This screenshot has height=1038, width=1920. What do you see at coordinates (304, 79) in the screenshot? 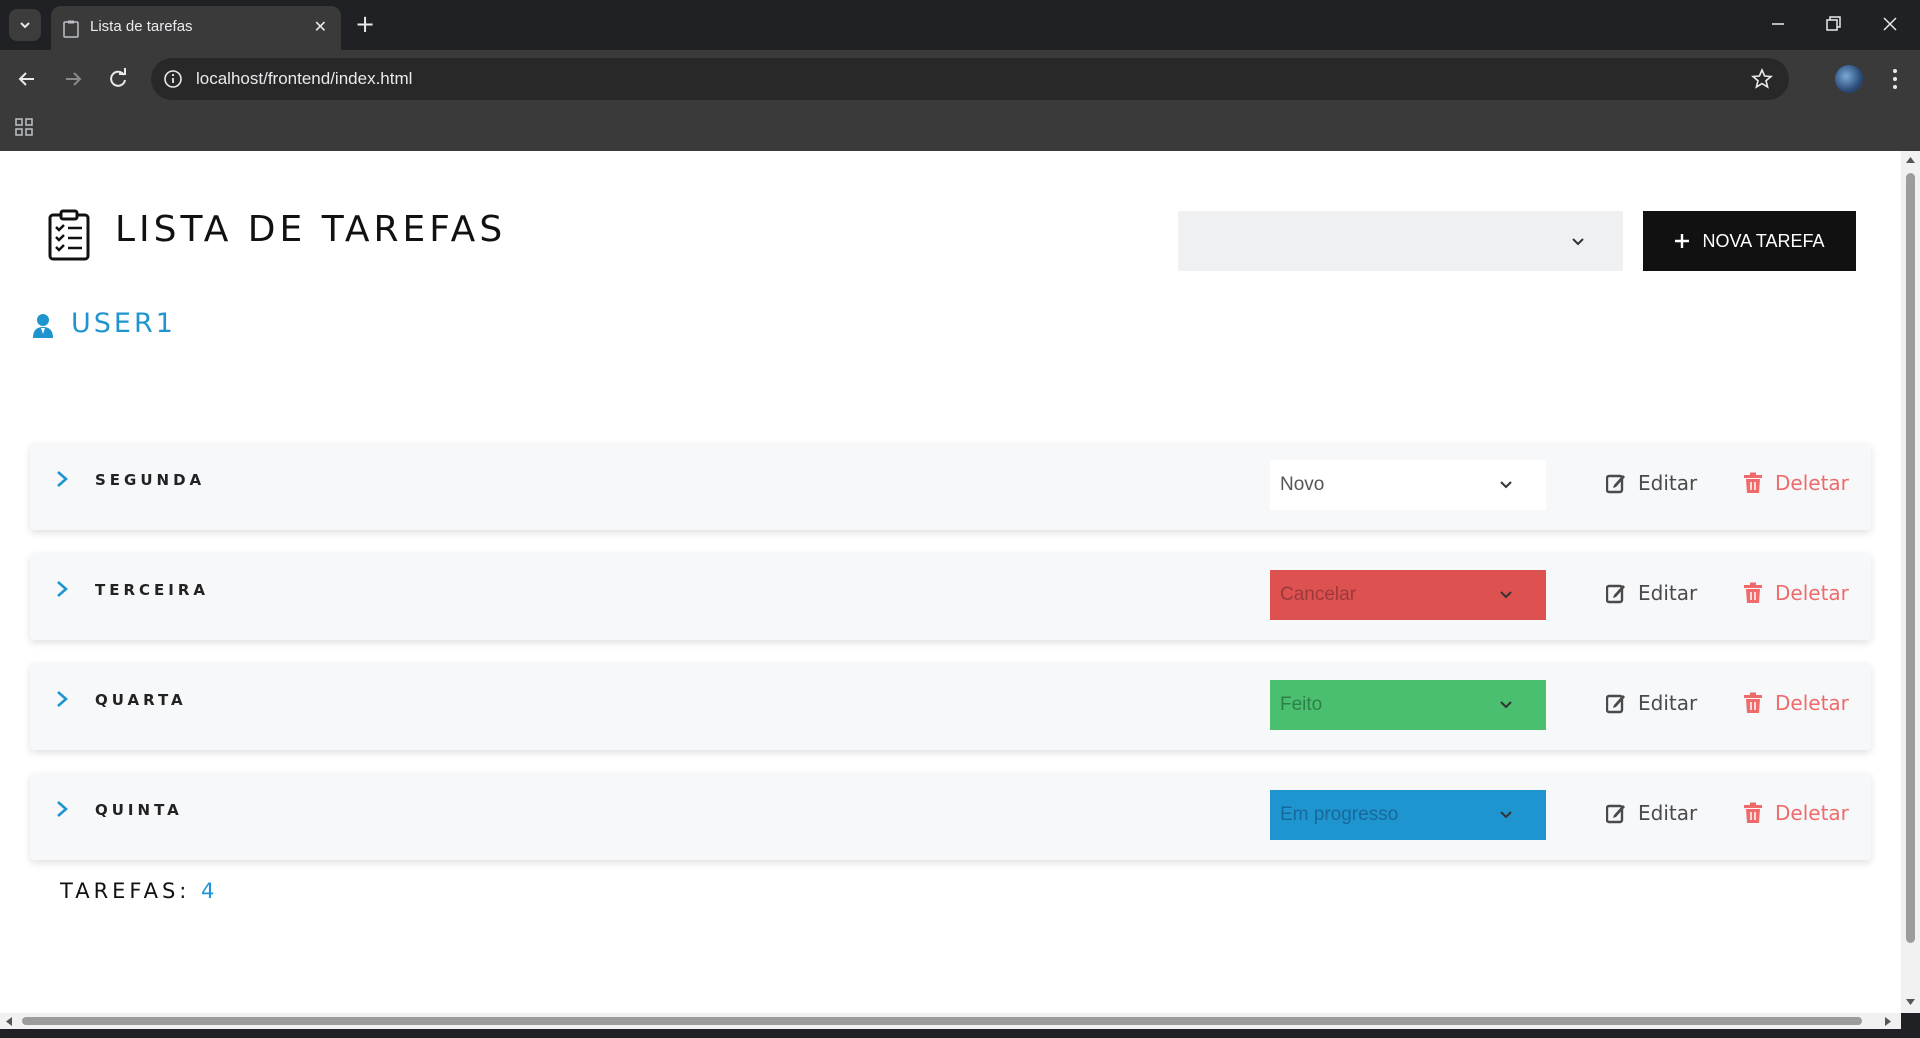
I see `url-text: localhost/frontend/index.html` at bounding box center [304, 79].